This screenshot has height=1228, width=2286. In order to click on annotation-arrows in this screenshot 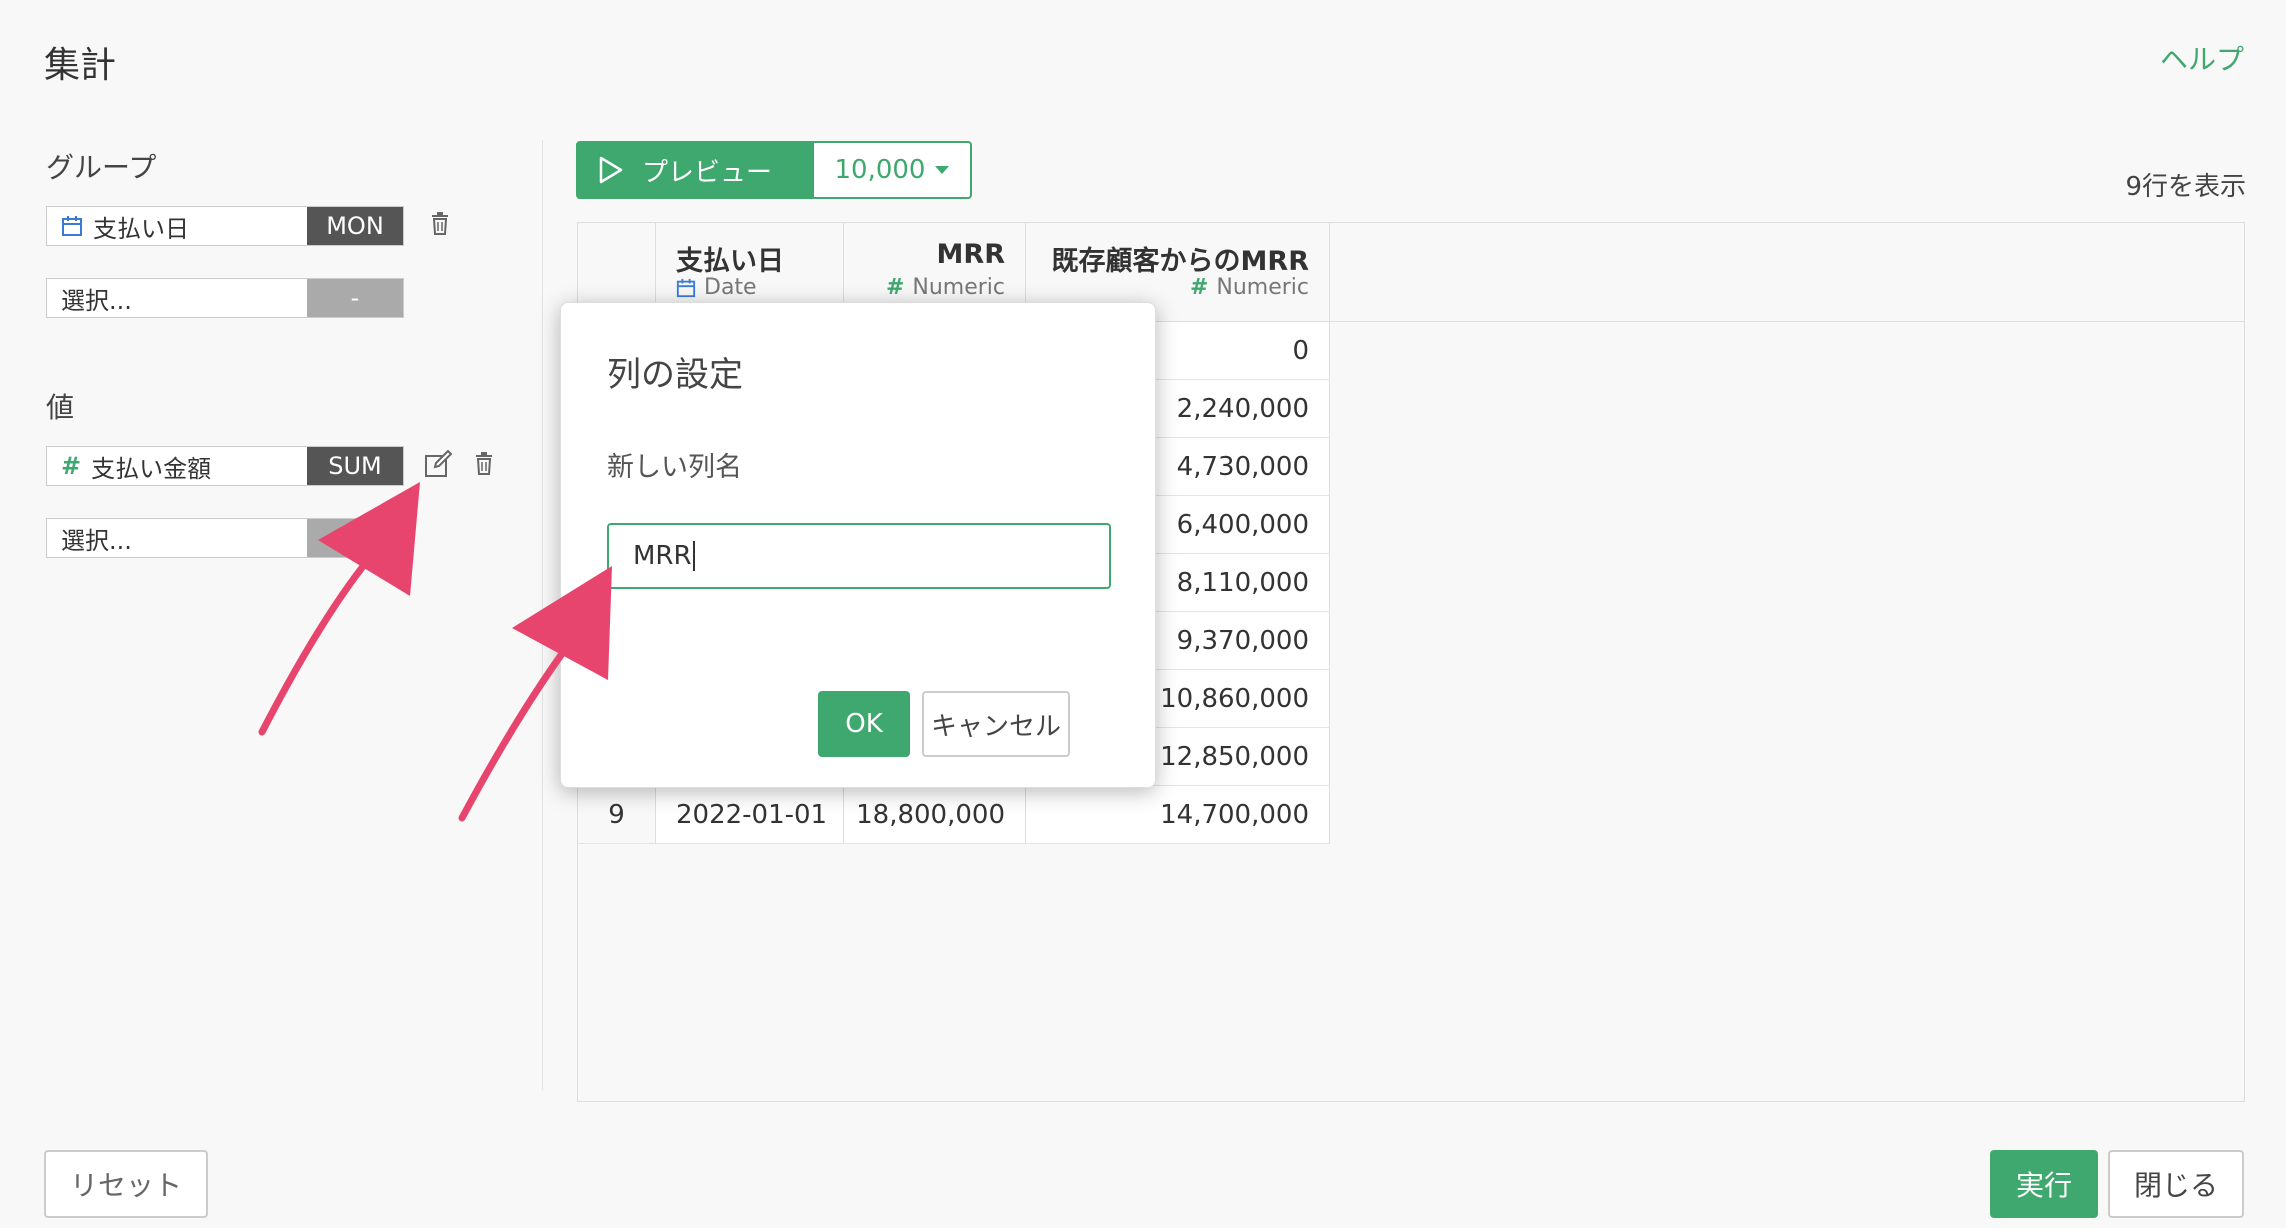, I will do `click(435, 652)`.